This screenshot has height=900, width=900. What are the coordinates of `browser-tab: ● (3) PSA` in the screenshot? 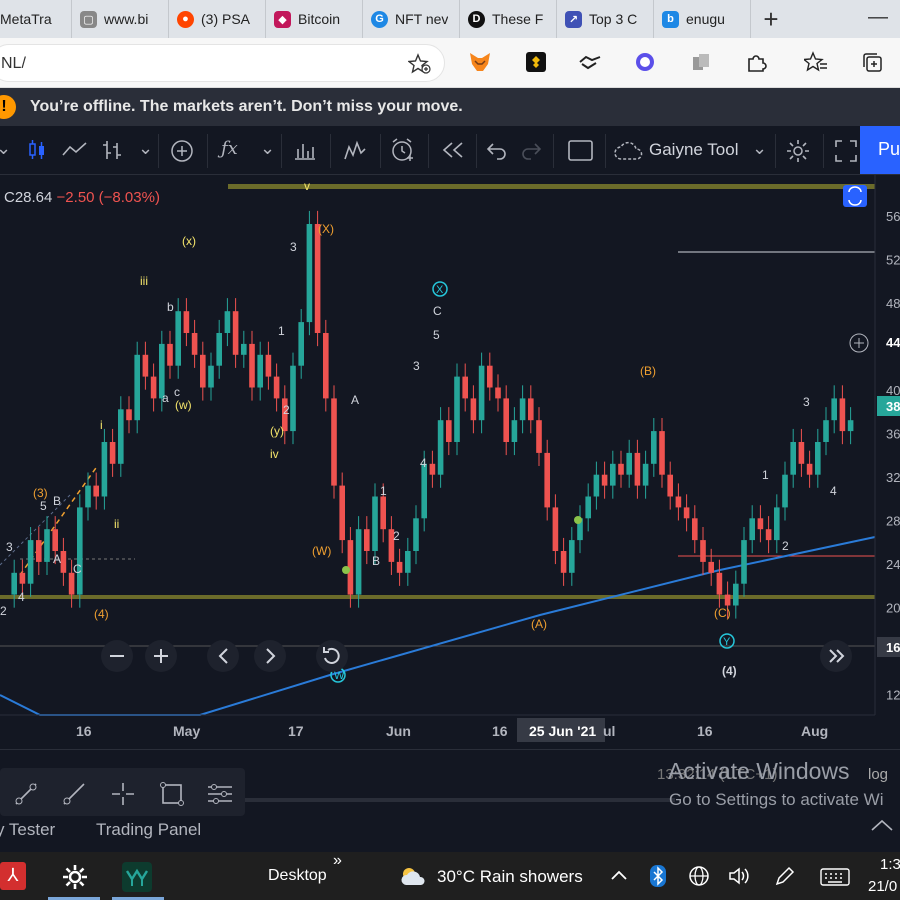 It's located at (217, 19).